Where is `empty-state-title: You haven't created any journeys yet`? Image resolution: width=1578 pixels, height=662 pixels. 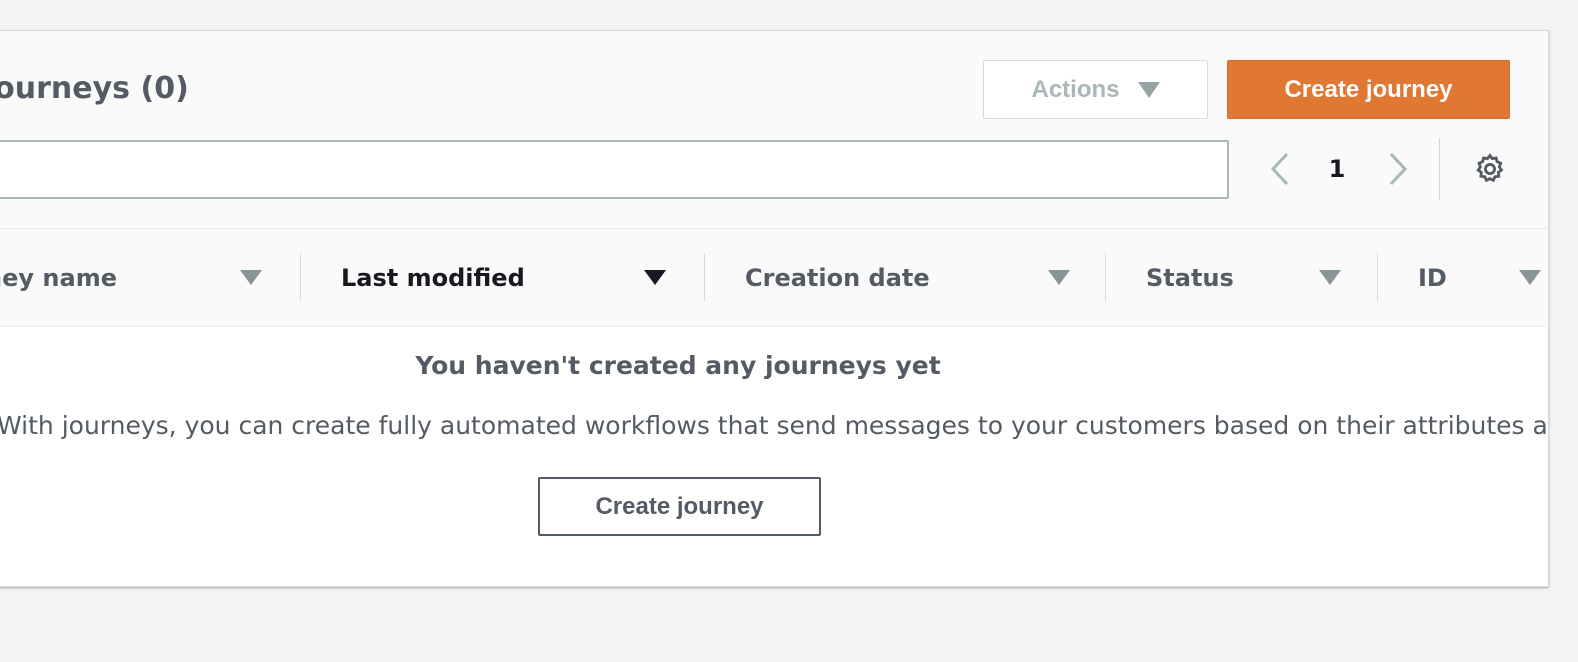 empty-state-title: You haven't created any journeys yet is located at coordinates (678, 365).